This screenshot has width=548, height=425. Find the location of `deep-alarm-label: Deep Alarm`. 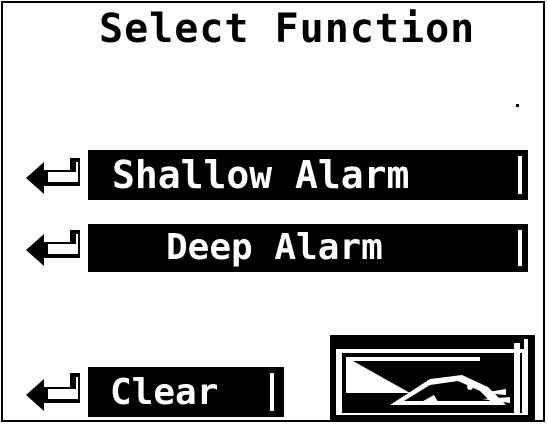

deep-alarm-label: Deep Alarm is located at coordinates (274, 247).